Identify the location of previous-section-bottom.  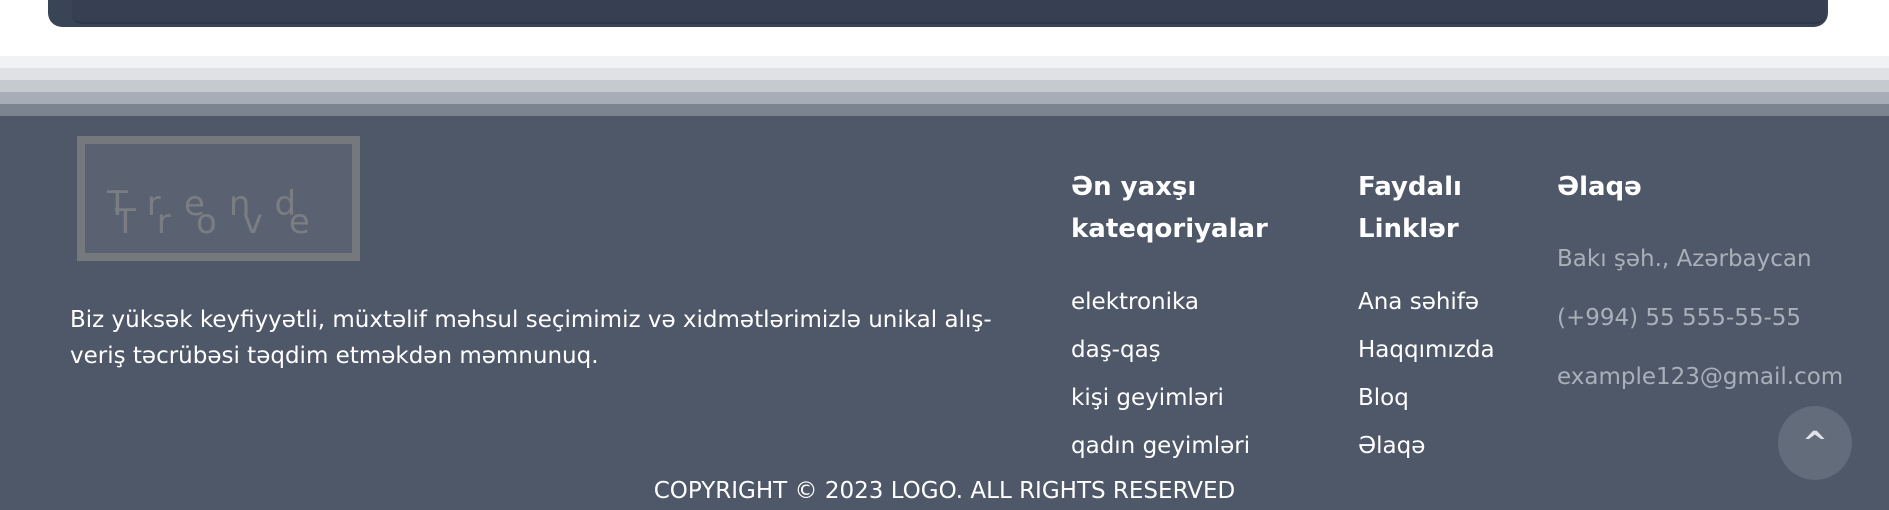
(944, 13).